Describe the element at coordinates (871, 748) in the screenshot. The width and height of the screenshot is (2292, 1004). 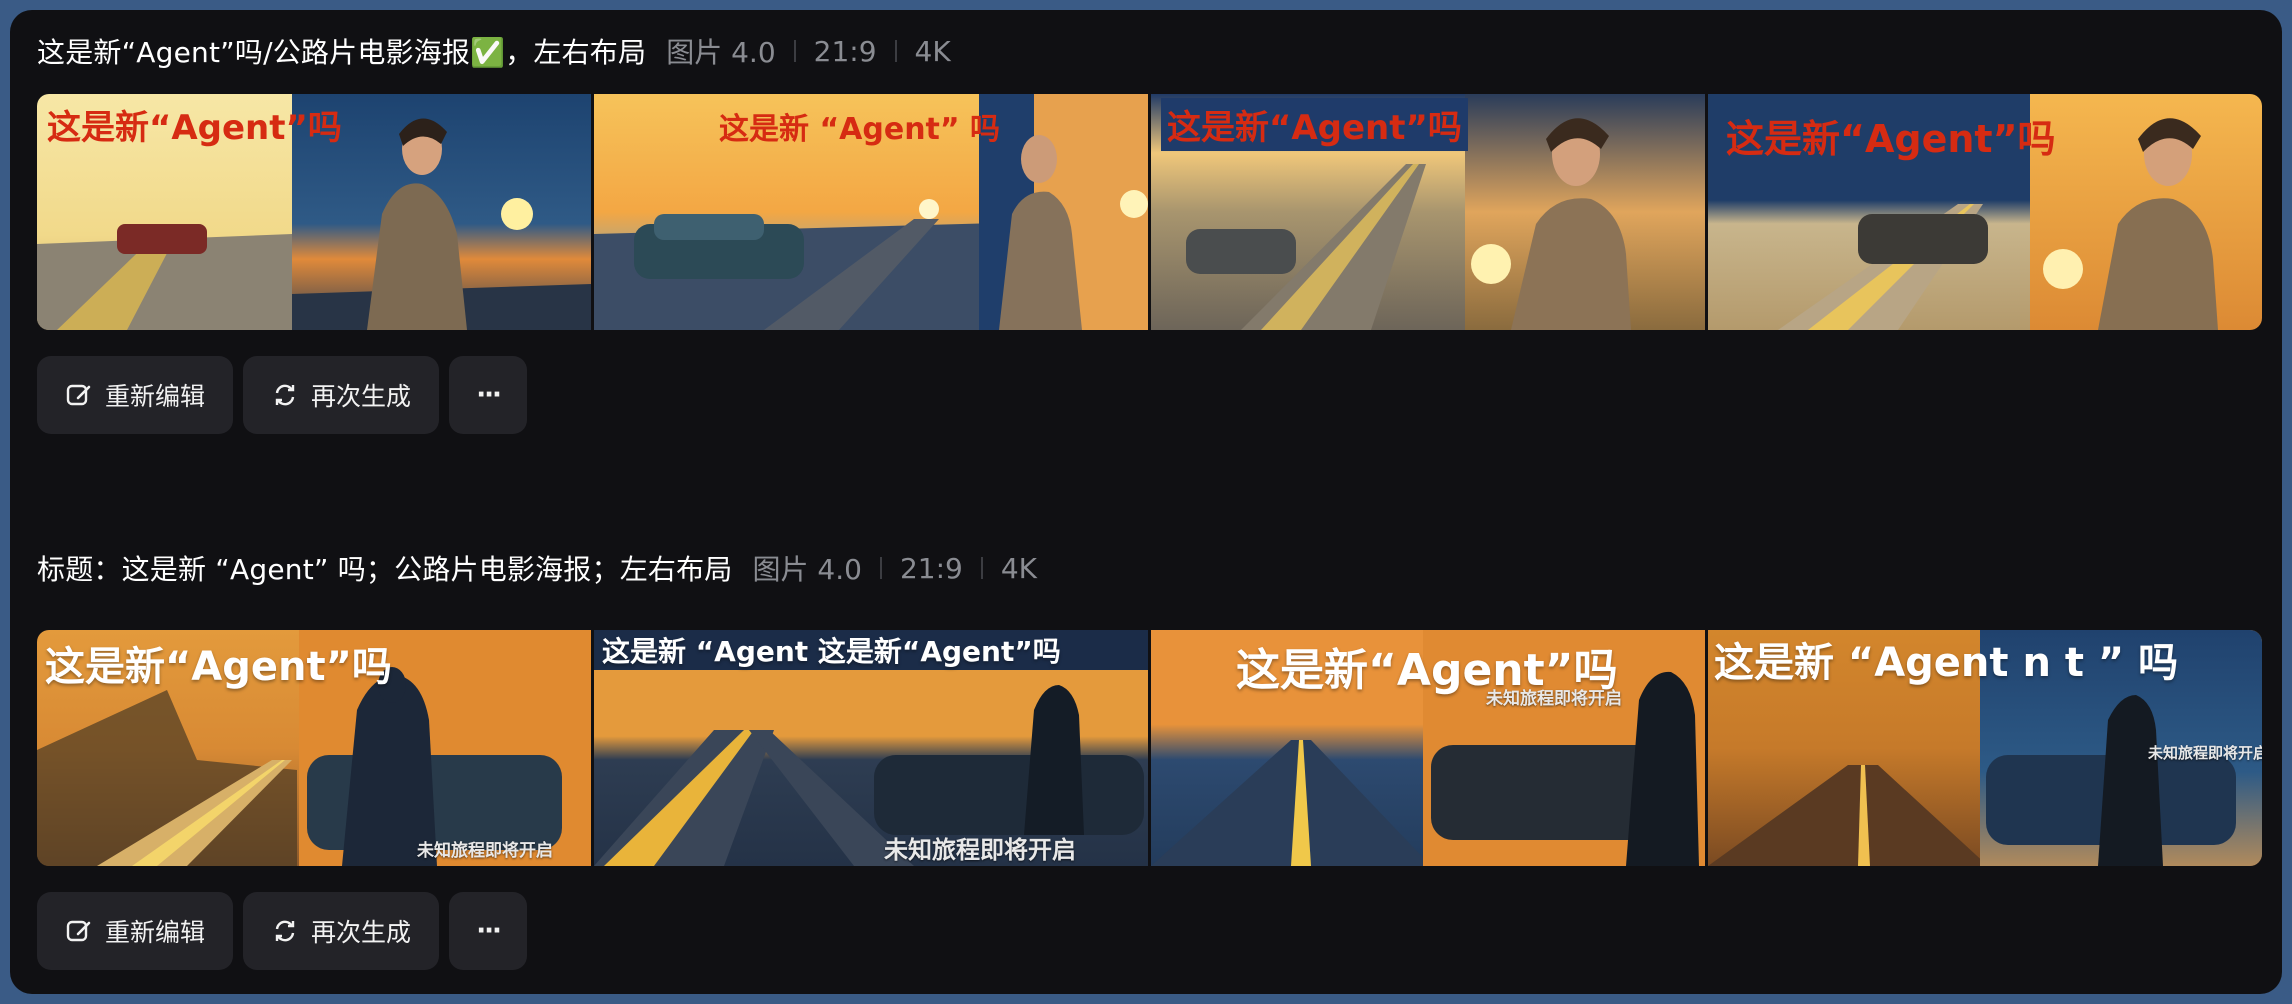
I see `generated-image: 这是新 “Agent 这是新“Agent”吗 未知旅程即将开启` at that location.